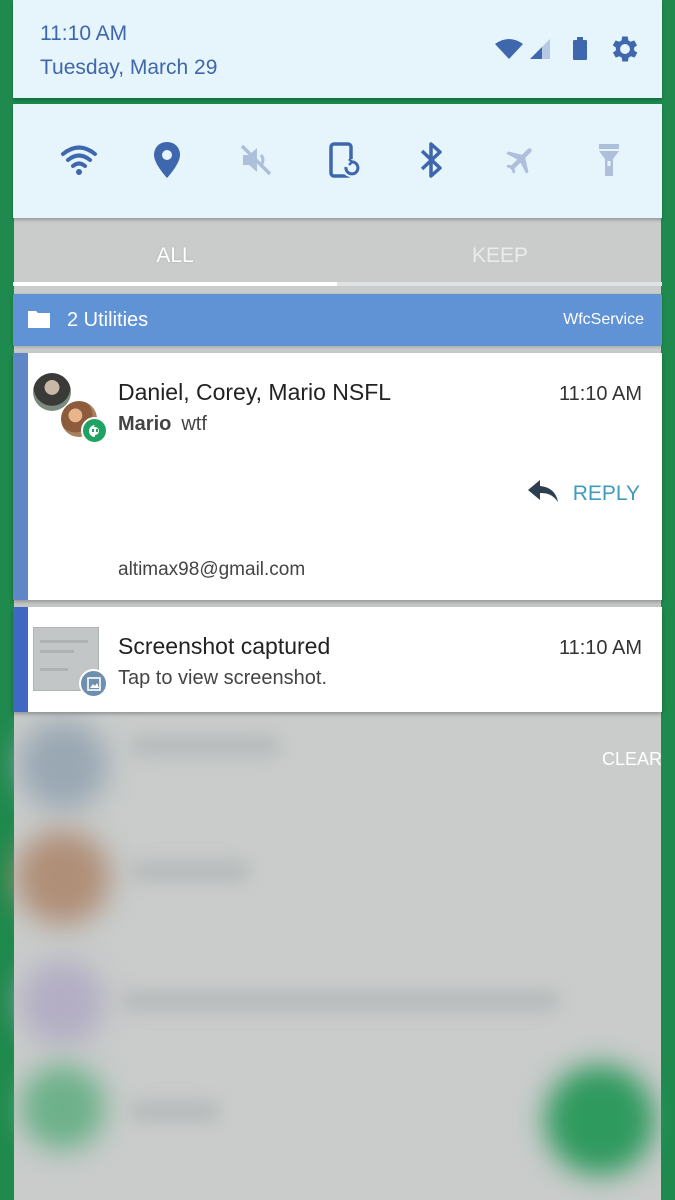 The width and height of the screenshot is (675, 1200). I want to click on account-email: altimax98@gmail.com, so click(212, 569).